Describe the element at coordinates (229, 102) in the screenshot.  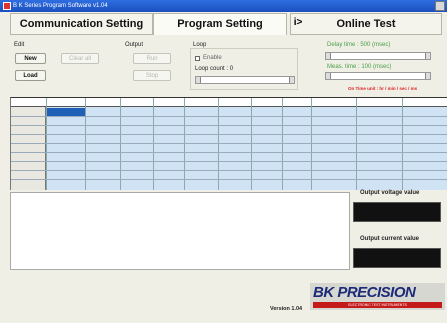
I see `grid-header-row` at that location.